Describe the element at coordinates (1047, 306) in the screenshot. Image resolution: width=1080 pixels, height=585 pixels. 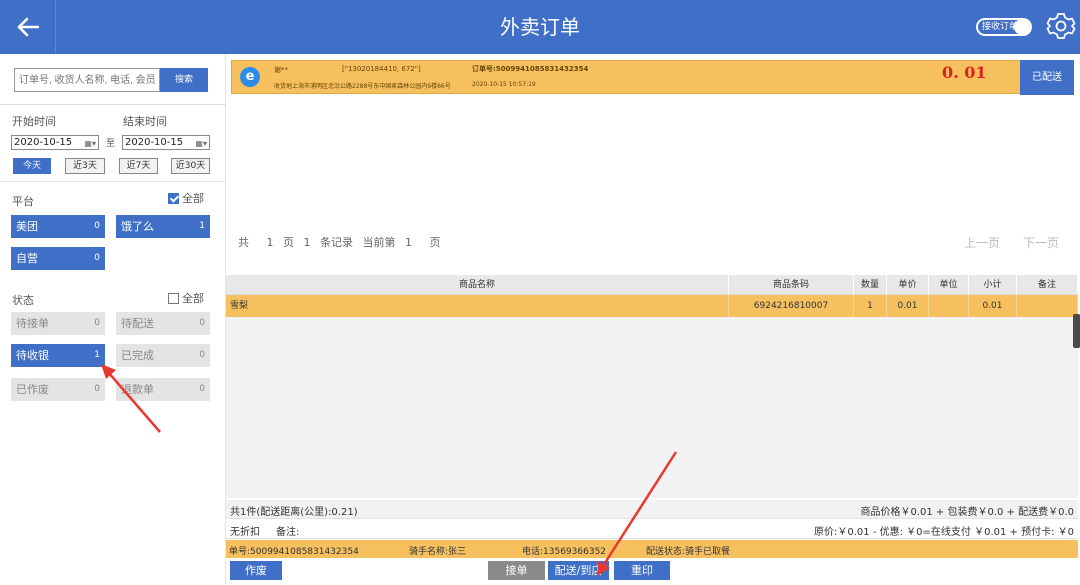
I see `cell-remark` at that location.